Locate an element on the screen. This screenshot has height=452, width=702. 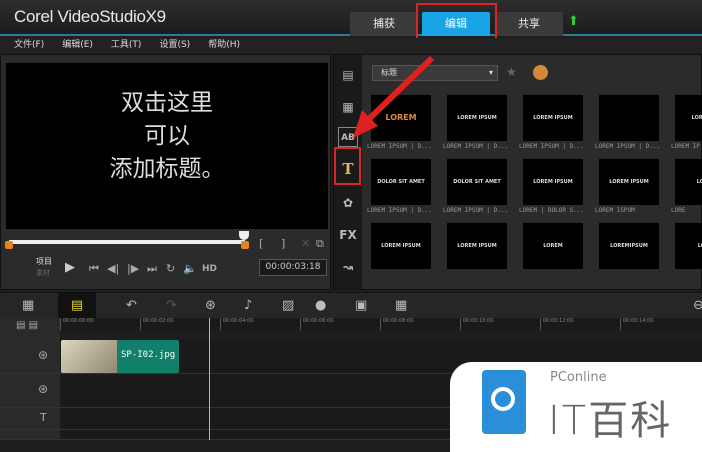
arrow-shaft is located at coordinates (400, 89).